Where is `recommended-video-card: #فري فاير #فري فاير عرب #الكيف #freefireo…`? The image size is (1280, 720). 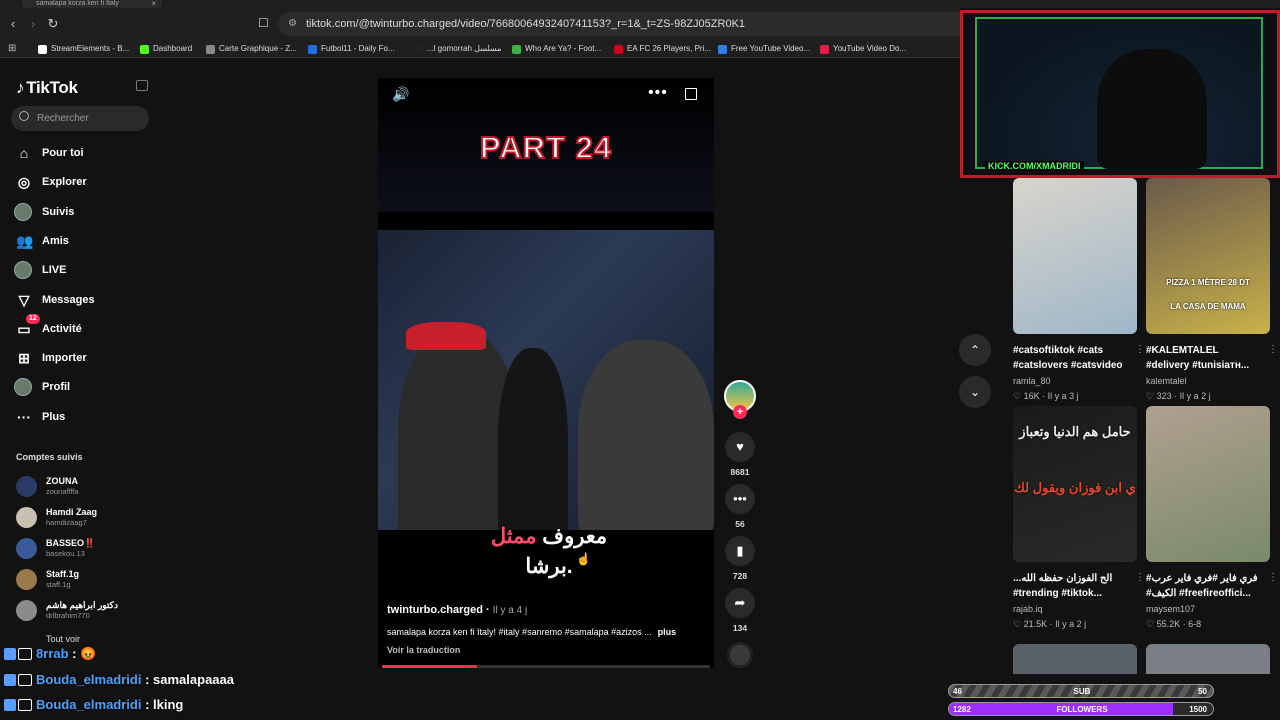 recommended-video-card: #فري فاير #فري فاير عرب #الكيف #freefireo… is located at coordinates (1212, 518).